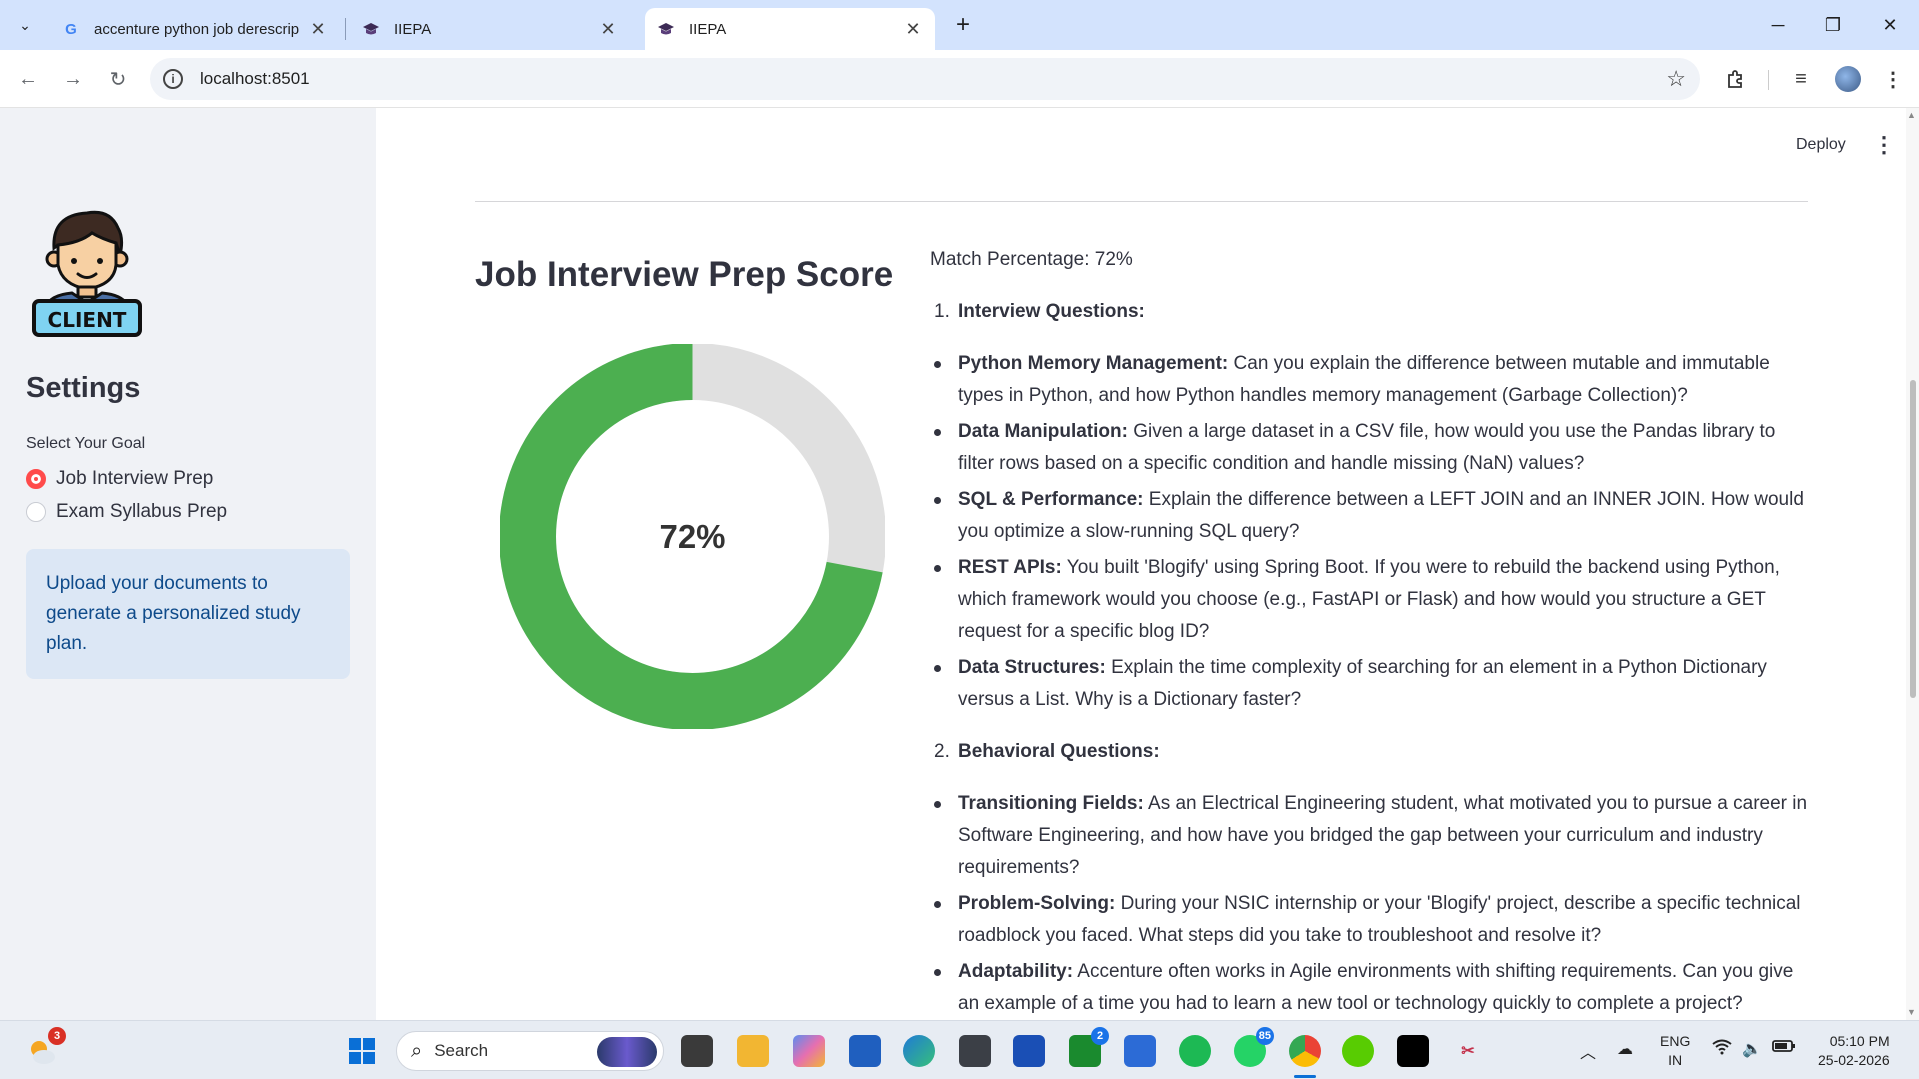  I want to click on microsoft-store-icon, so click(865, 1051).